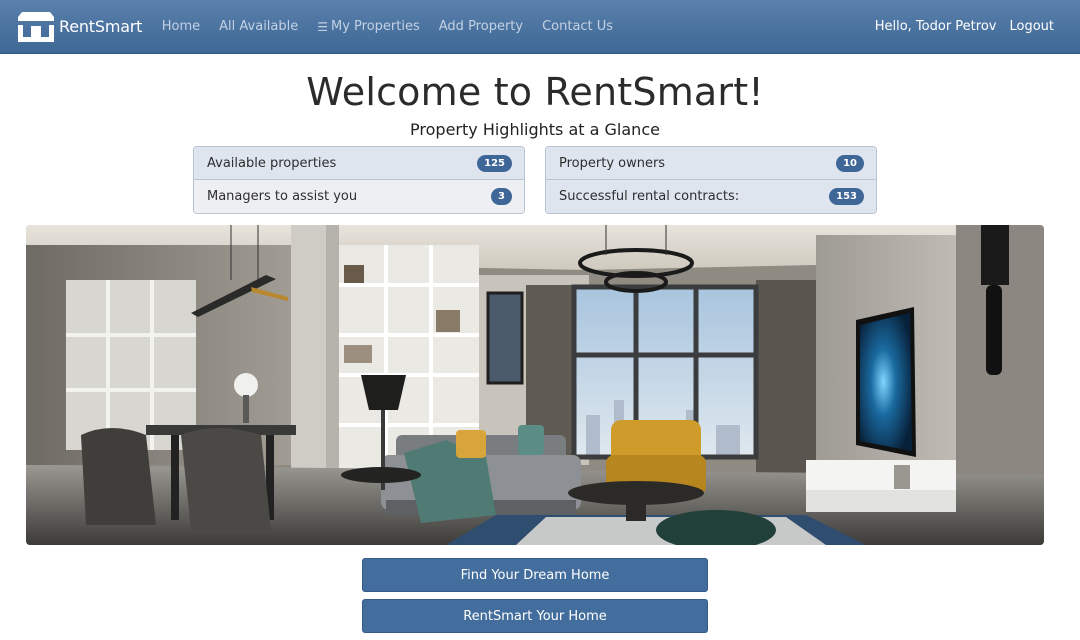 This screenshot has height=640, width=1080. I want to click on user-greeting: Hello, Todor Petrov, so click(936, 26).